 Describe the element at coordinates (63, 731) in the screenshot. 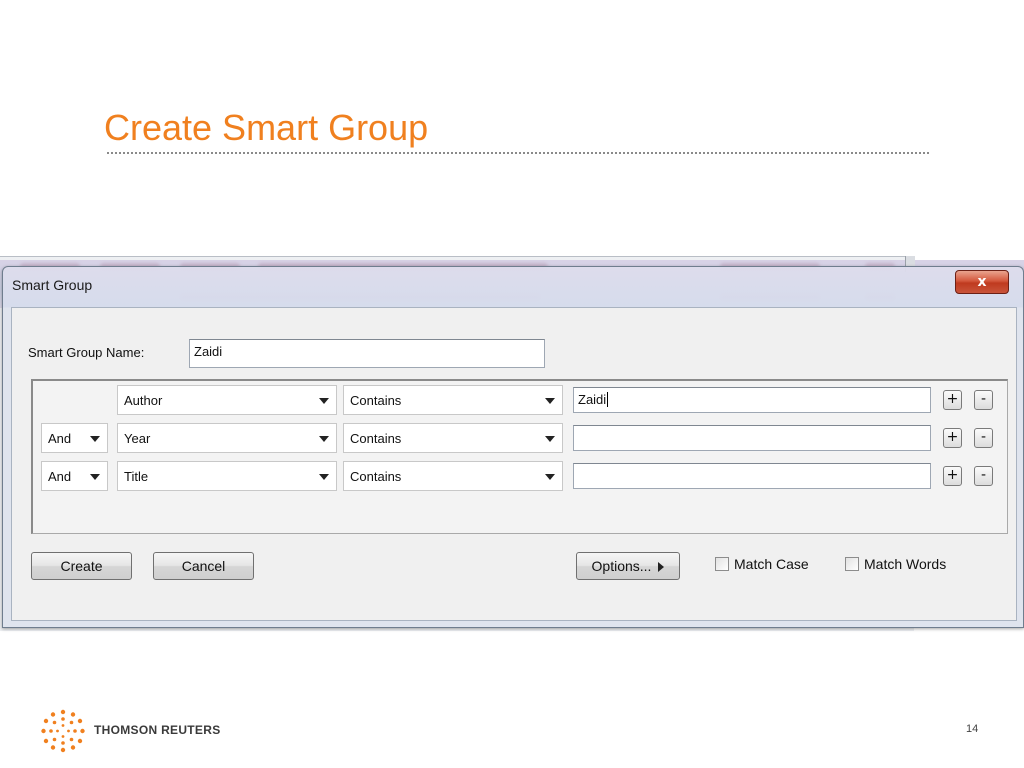

I see `thomson-reuters-dot-sphere-icon` at that location.